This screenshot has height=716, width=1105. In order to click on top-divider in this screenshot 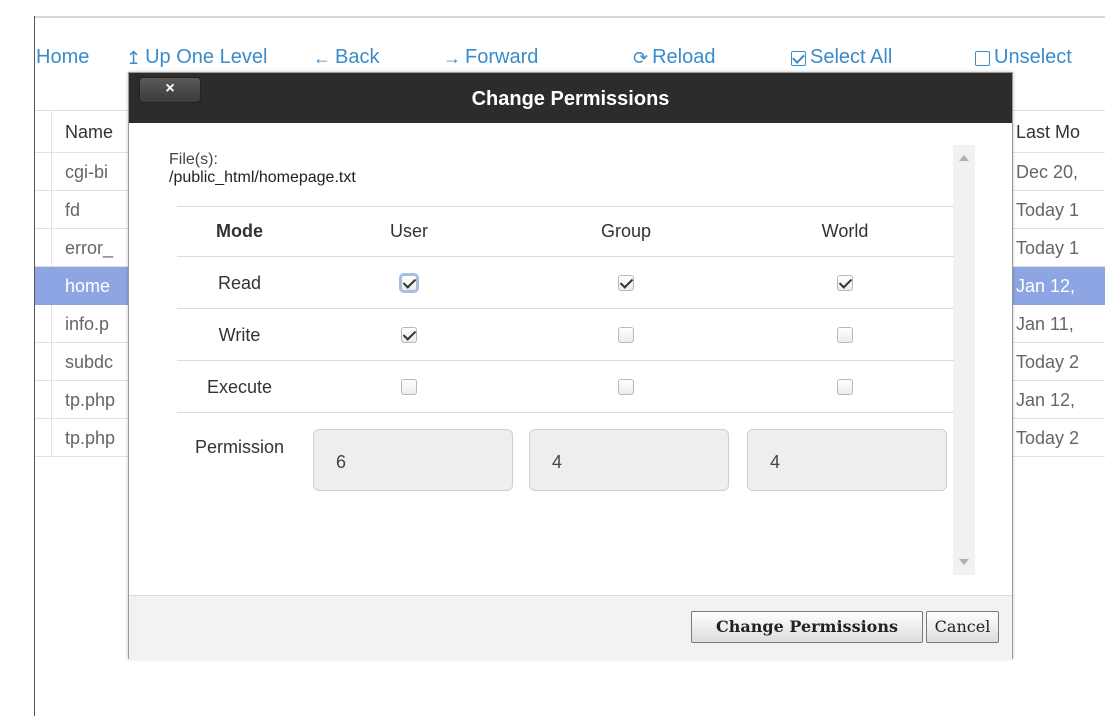, I will do `click(570, 17)`.